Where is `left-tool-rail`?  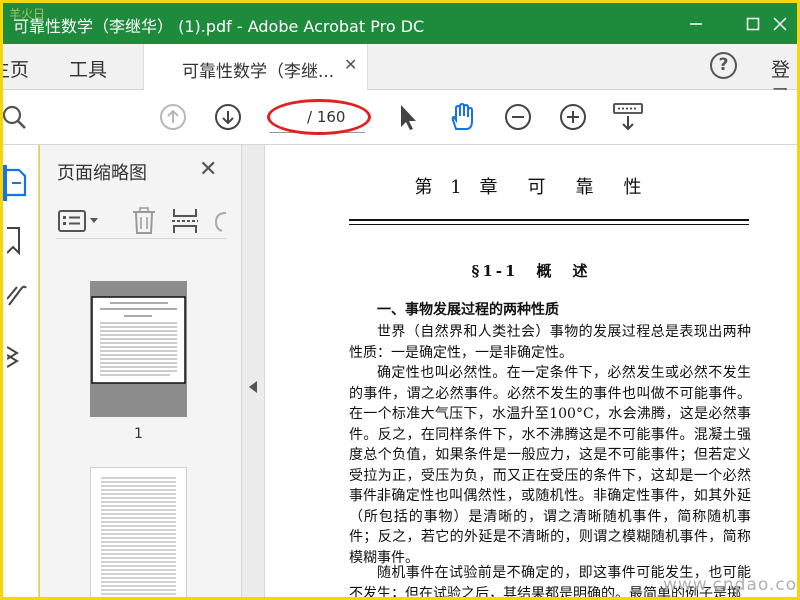
left-tool-rail is located at coordinates (21, 371).